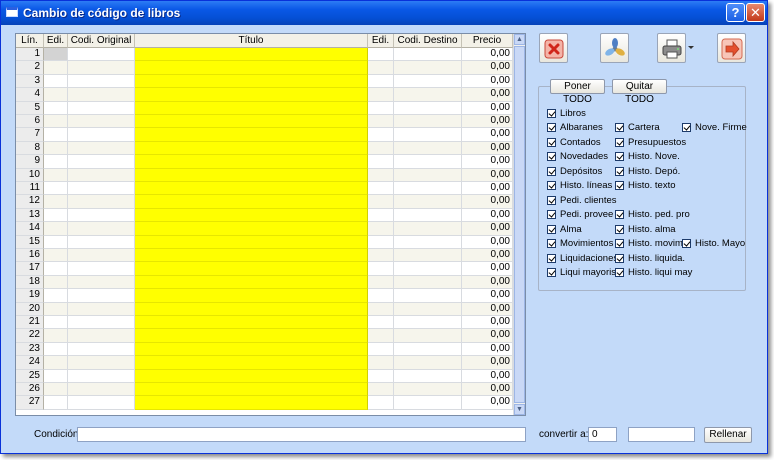  I want to click on help-button: ?, so click(735, 12).